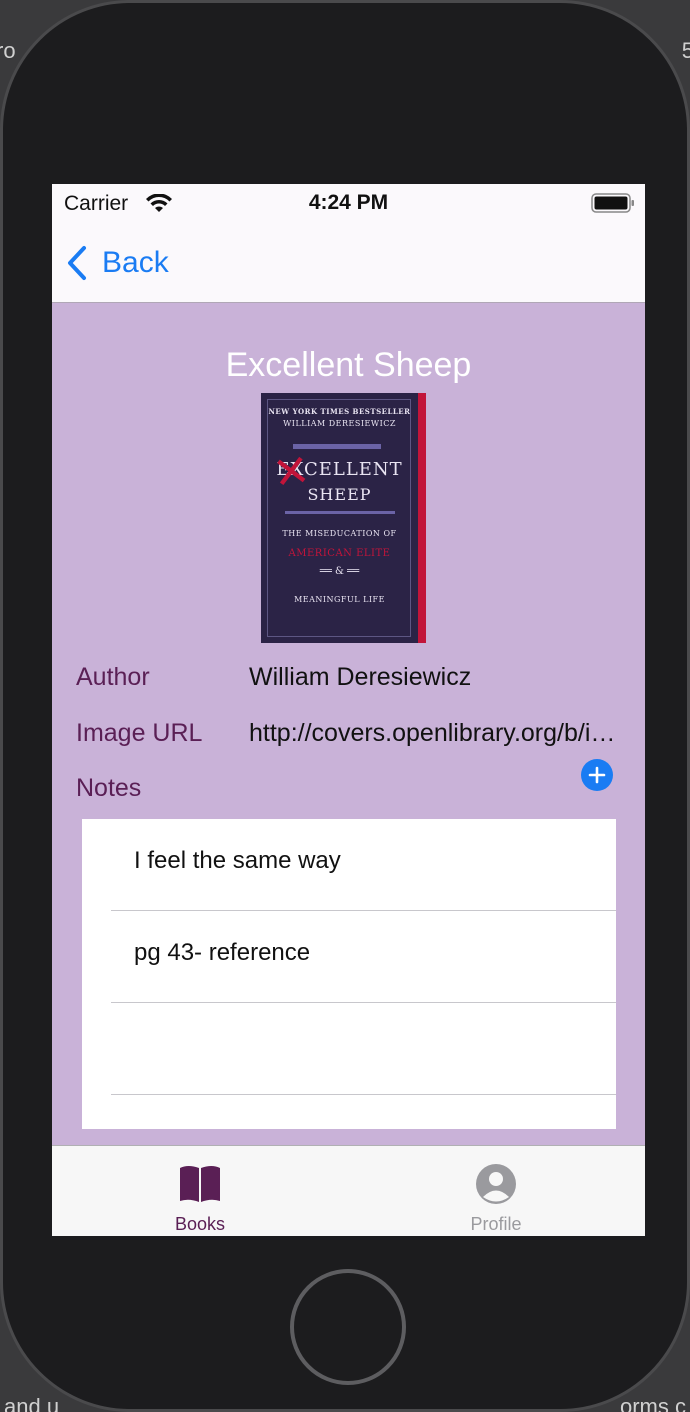 The width and height of the screenshot is (690, 1412). Describe the element at coordinates (339, 599) in the screenshot. I see `cover-subtitle-text: MEANINGFUL LIFE` at that location.